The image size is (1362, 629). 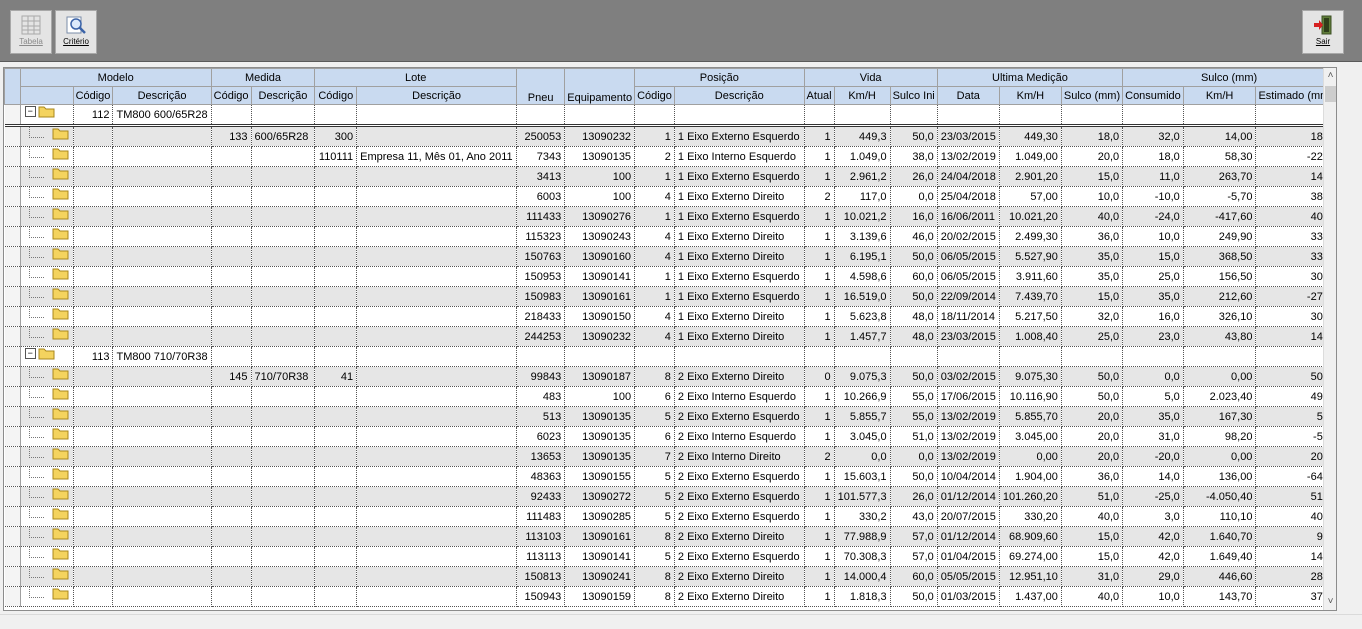 What do you see at coordinates (1153, 556) in the screenshot?
I see `grid-cell: 42,0` at bounding box center [1153, 556].